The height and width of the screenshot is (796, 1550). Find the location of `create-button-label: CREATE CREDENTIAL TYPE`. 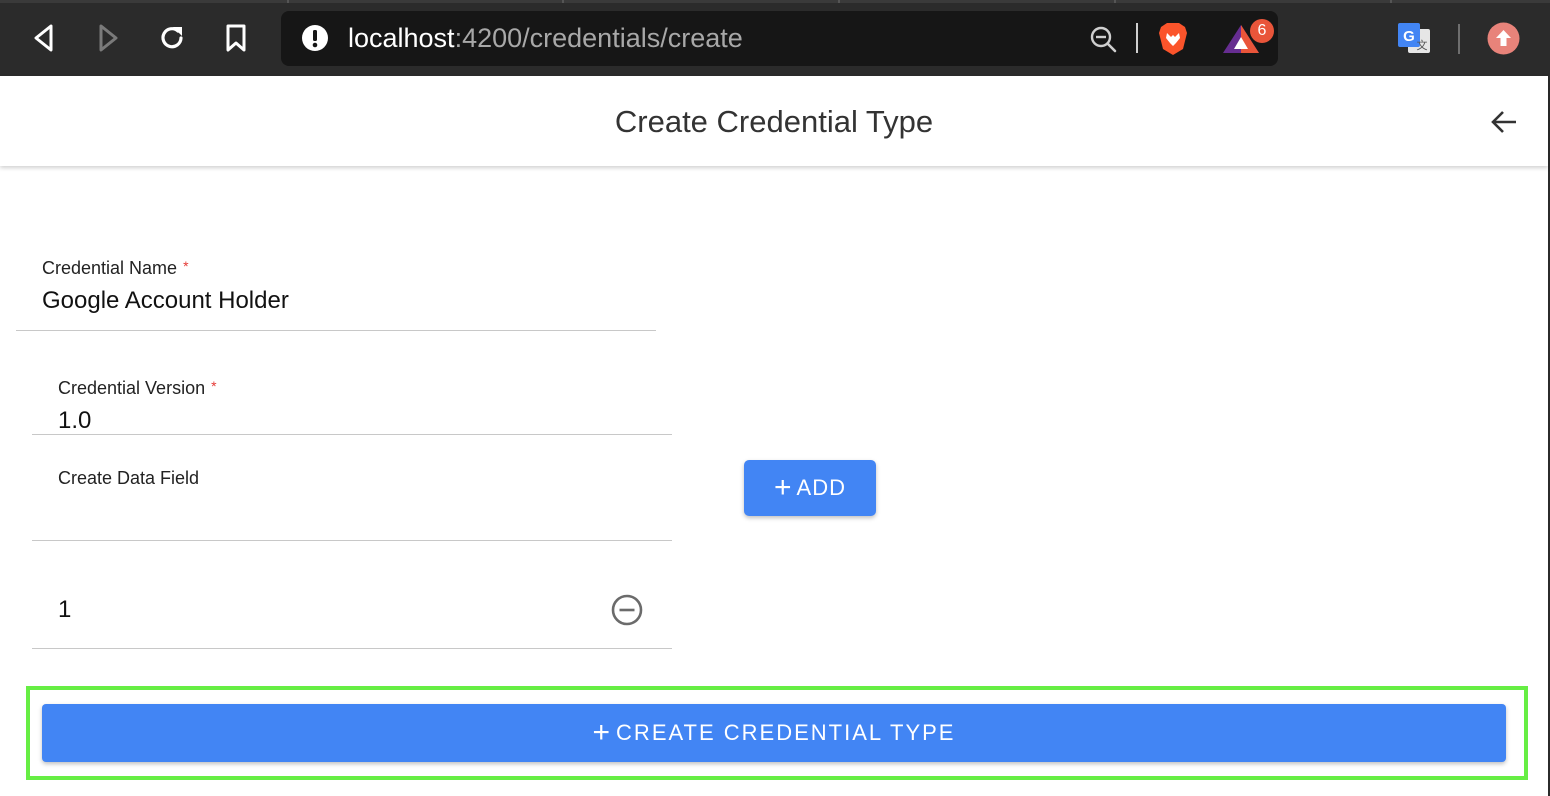

create-button-label: CREATE CREDENTIAL TYPE is located at coordinates (786, 732).